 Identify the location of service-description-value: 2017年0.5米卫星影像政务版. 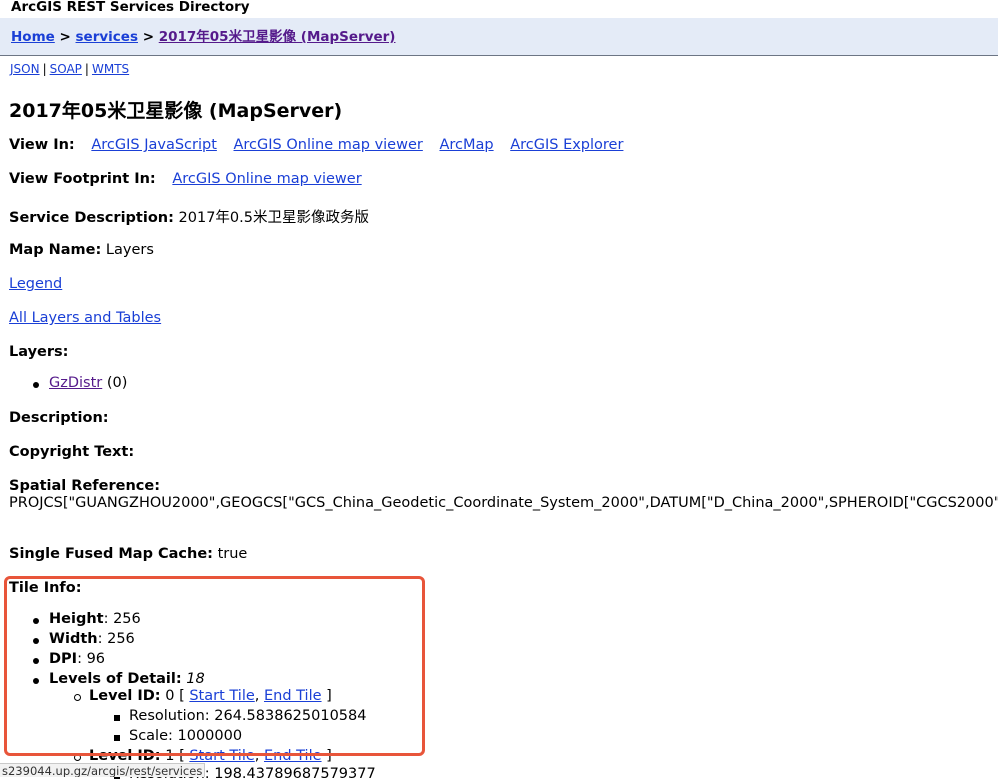
(273, 218).